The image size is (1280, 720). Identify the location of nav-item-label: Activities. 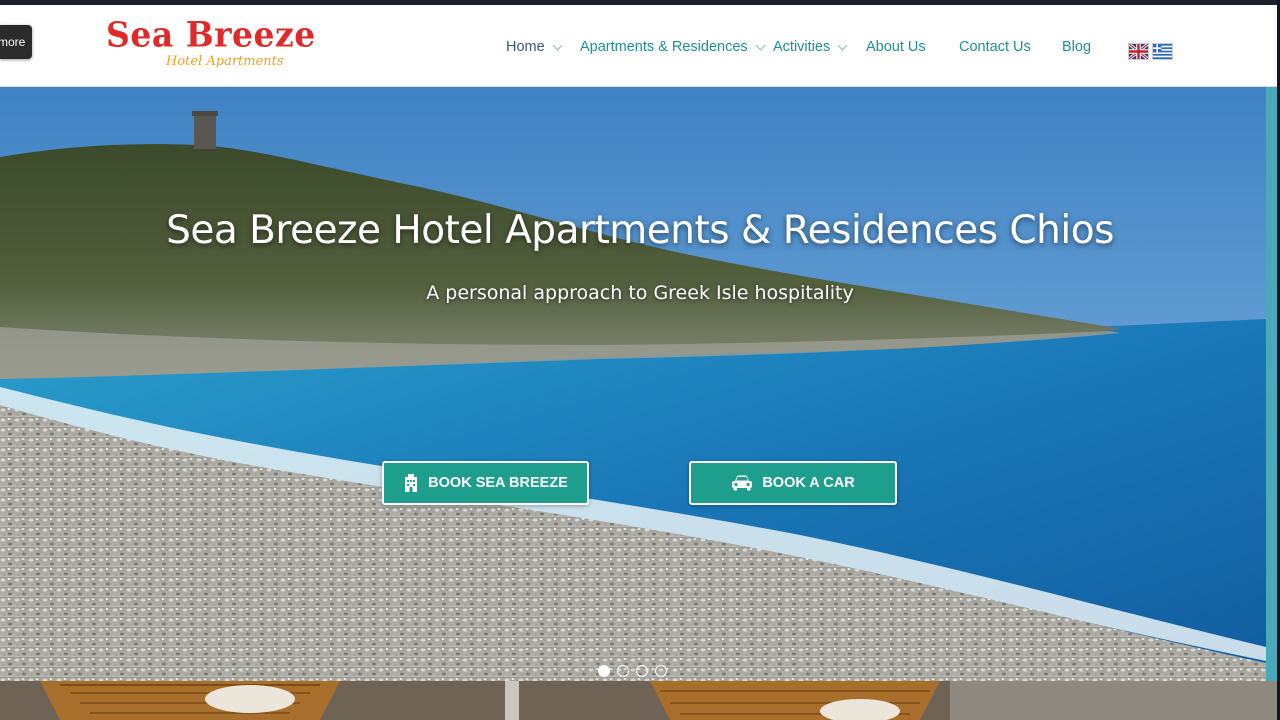
(802, 47).